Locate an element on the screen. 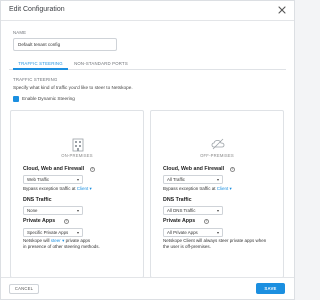 The height and width of the screenshot is (300, 320). on-premises-title: ON-PREMISES is located at coordinates (77, 155).